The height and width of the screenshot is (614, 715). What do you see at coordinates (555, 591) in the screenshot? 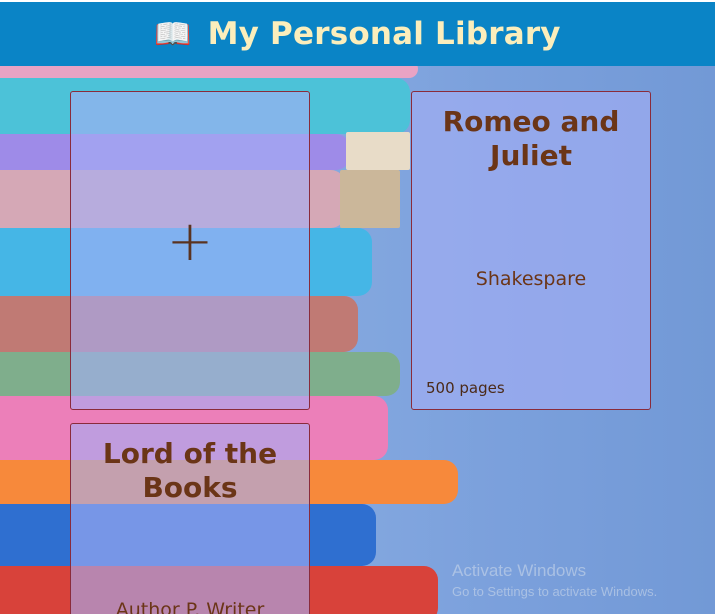
I see `watermark-subtitle: Go to Settings to activate Windows.` at bounding box center [555, 591].